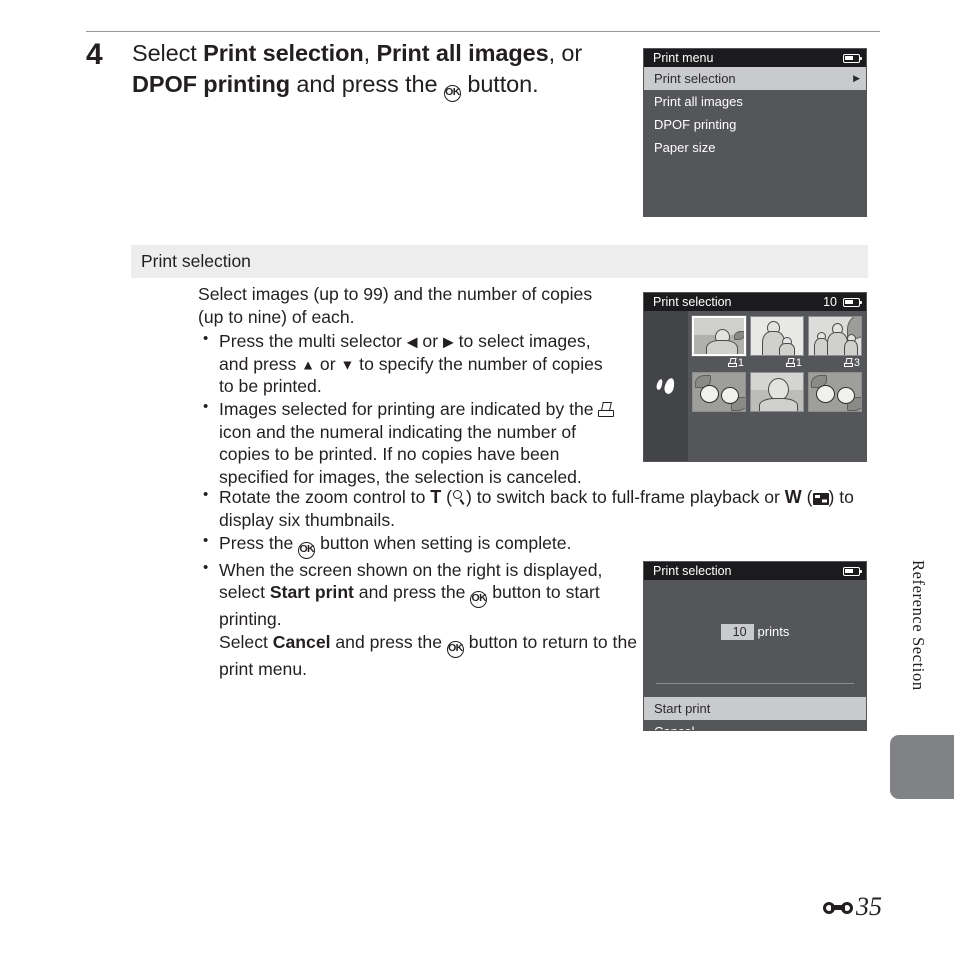 This screenshot has height=954, width=954. What do you see at coordinates (856, 78) in the screenshot?
I see `chevron-right-icon: ▶` at bounding box center [856, 78].